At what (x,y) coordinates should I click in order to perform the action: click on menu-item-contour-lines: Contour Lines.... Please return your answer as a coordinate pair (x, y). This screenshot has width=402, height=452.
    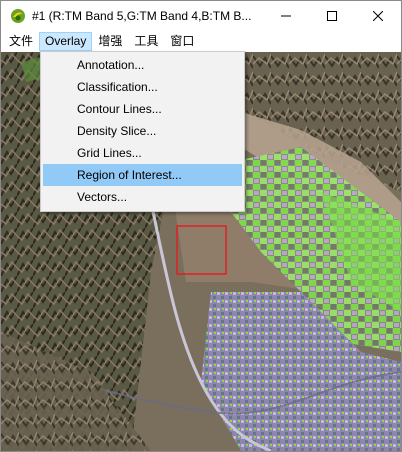
    Looking at the image, I should click on (142, 109).